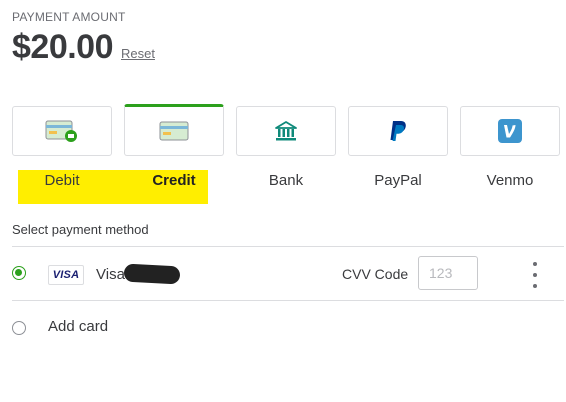 This screenshot has width=566, height=402. Describe the element at coordinates (62, 180) in the screenshot. I see `method-label-debit: Debit` at that location.